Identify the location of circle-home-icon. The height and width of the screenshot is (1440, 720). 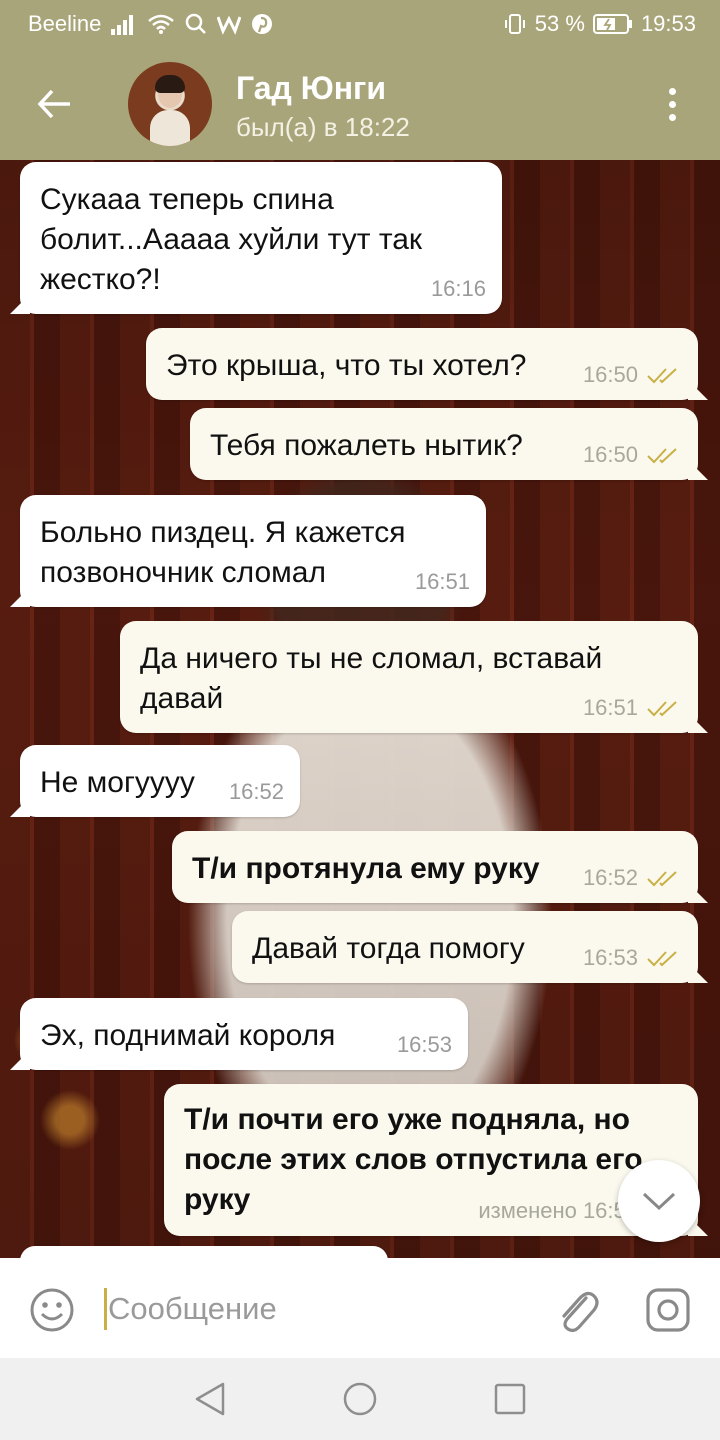
(360, 1399).